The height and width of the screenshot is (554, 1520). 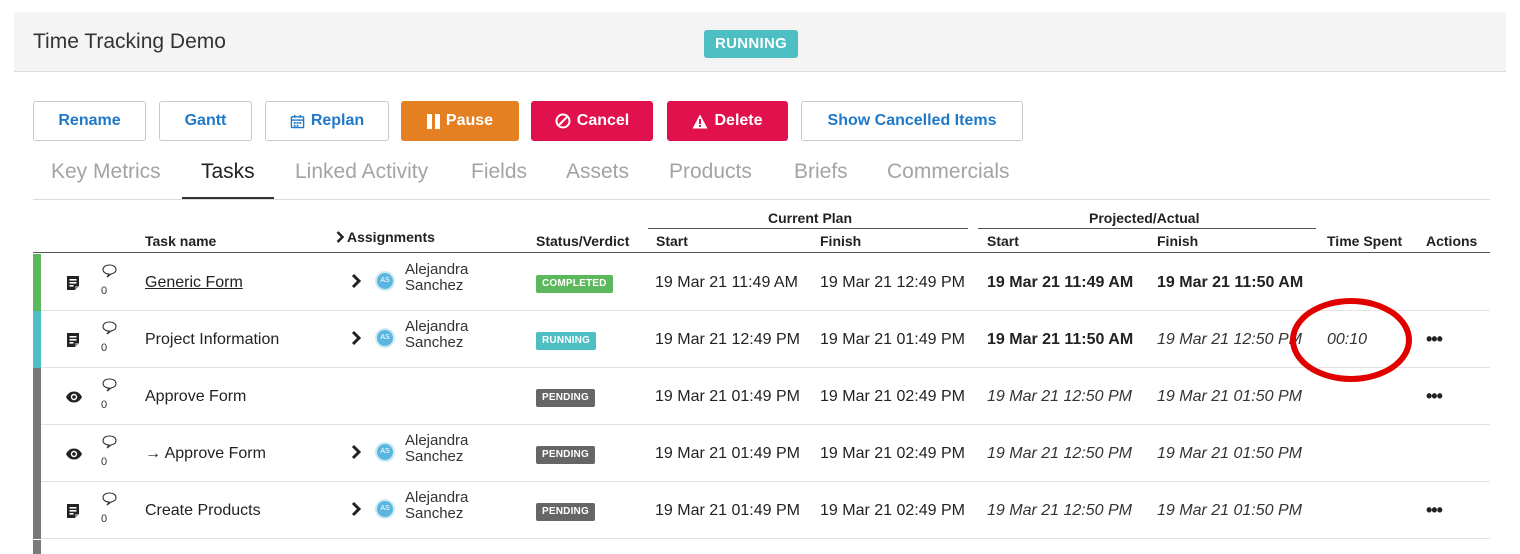 I want to click on tab-key-metrics: Key Metrics, so click(x=106, y=179).